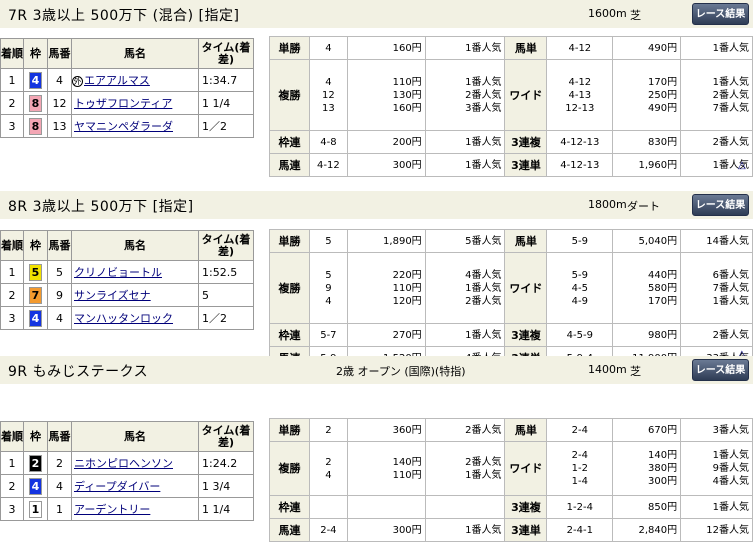 This screenshot has width=753, height=542. Describe the element at coordinates (663, 108) in the screenshot. I see `payout-amount: 490円` at that location.